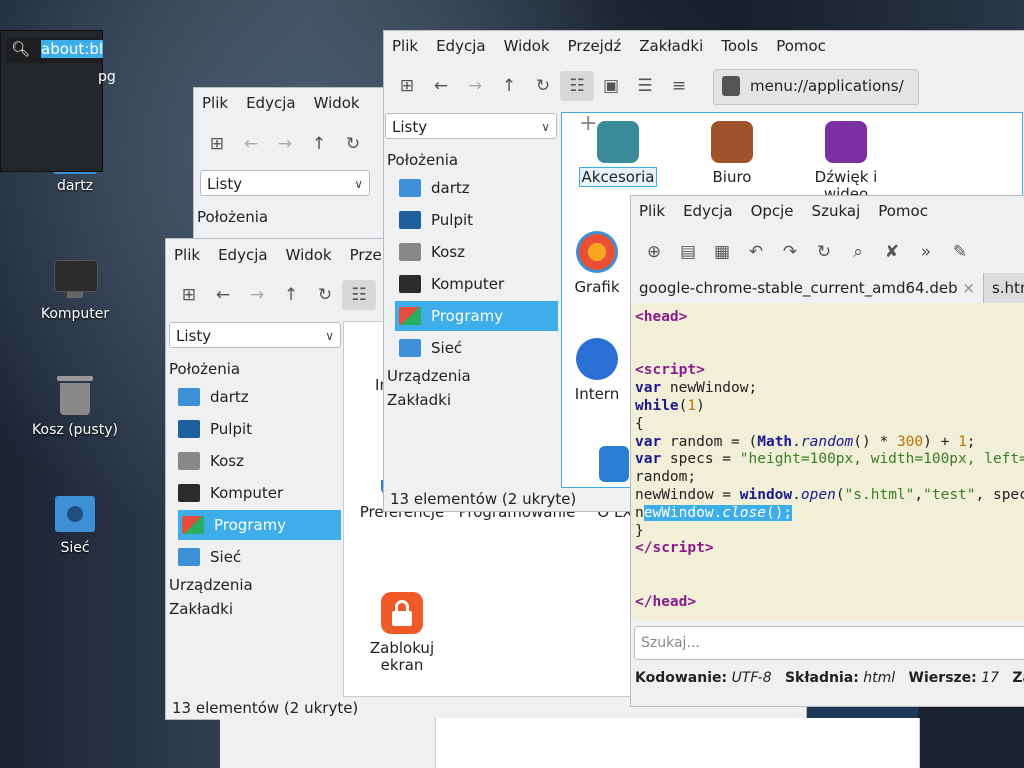 This screenshot has width=1024, height=768. I want to click on desktop-icon-network: Sieć, so click(75, 524).